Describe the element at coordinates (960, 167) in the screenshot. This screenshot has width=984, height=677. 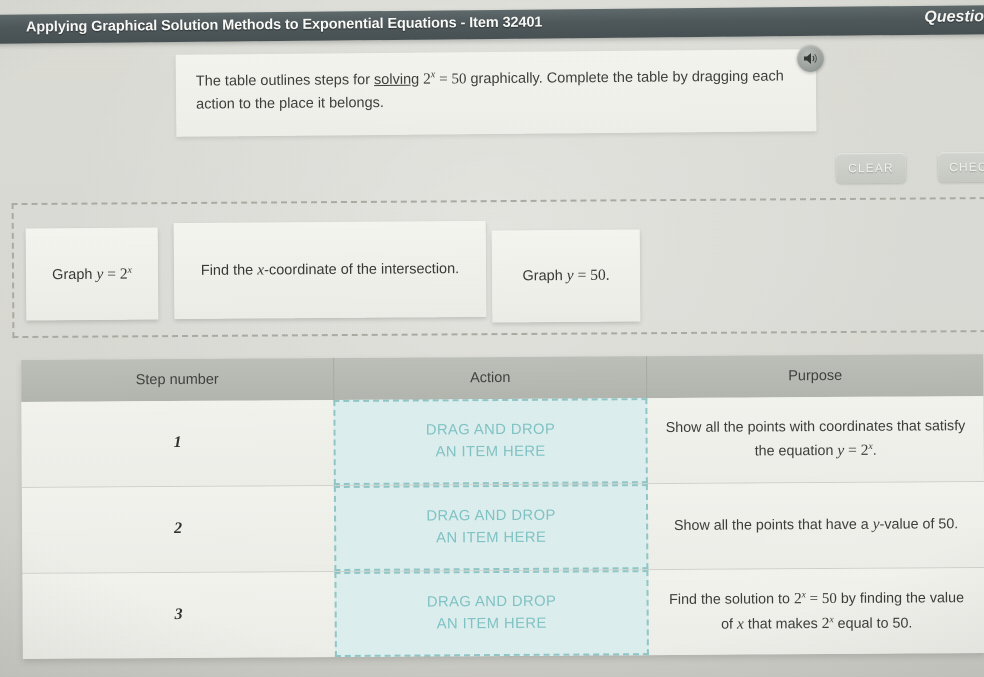
I see `check-button: CHECK` at that location.